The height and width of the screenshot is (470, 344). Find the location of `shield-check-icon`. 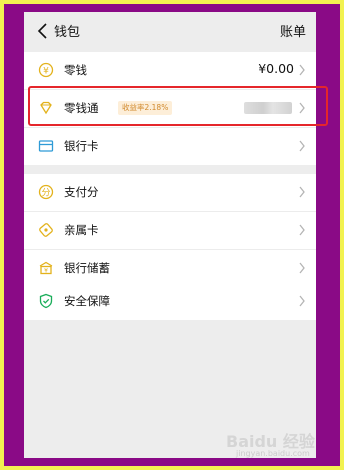

shield-check-icon is located at coordinates (46, 301).